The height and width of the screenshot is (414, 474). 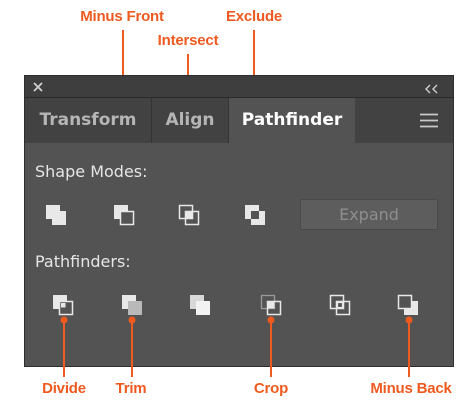 I want to click on callout-divide: Divide, so click(x=64, y=388).